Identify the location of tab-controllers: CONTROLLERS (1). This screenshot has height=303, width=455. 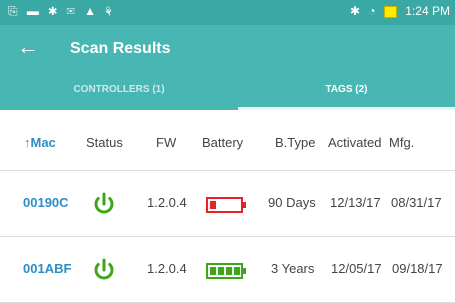
(119, 93).